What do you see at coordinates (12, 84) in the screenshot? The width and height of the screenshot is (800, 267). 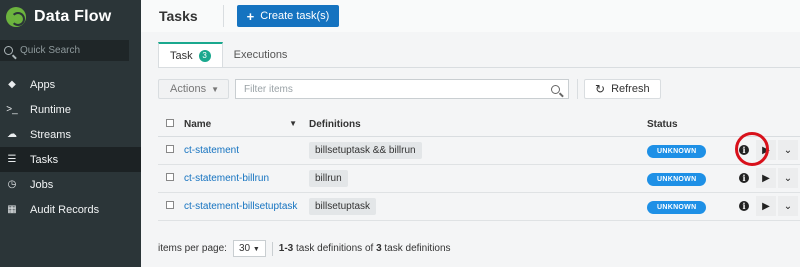 I see `tag-icon: ◆` at bounding box center [12, 84].